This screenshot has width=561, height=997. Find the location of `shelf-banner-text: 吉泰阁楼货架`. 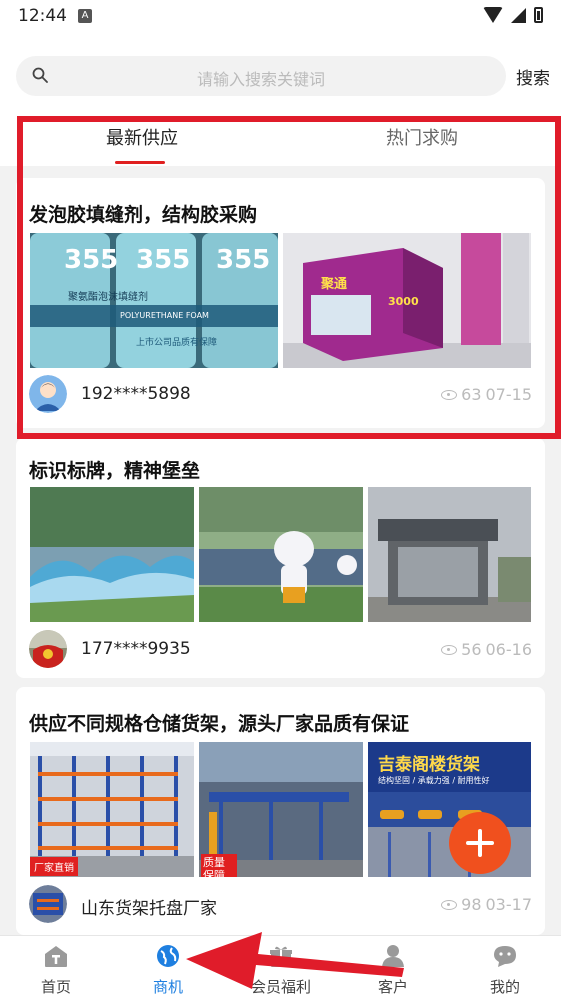

shelf-banner-text: 吉泰阁楼货架 is located at coordinates (429, 765).